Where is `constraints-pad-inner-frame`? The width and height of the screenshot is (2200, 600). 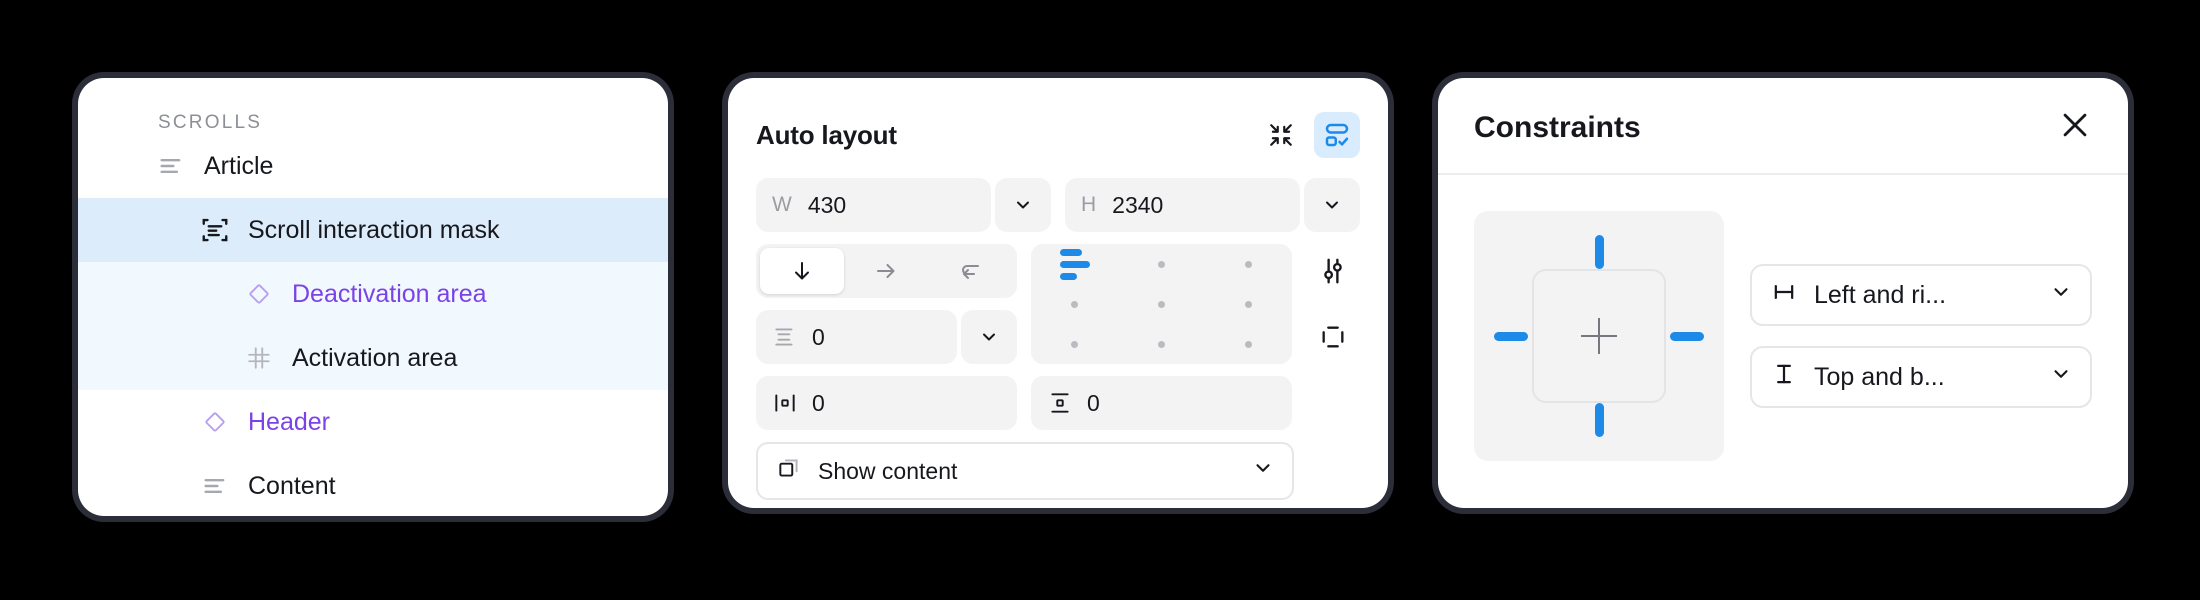 constraints-pad-inner-frame is located at coordinates (1599, 336).